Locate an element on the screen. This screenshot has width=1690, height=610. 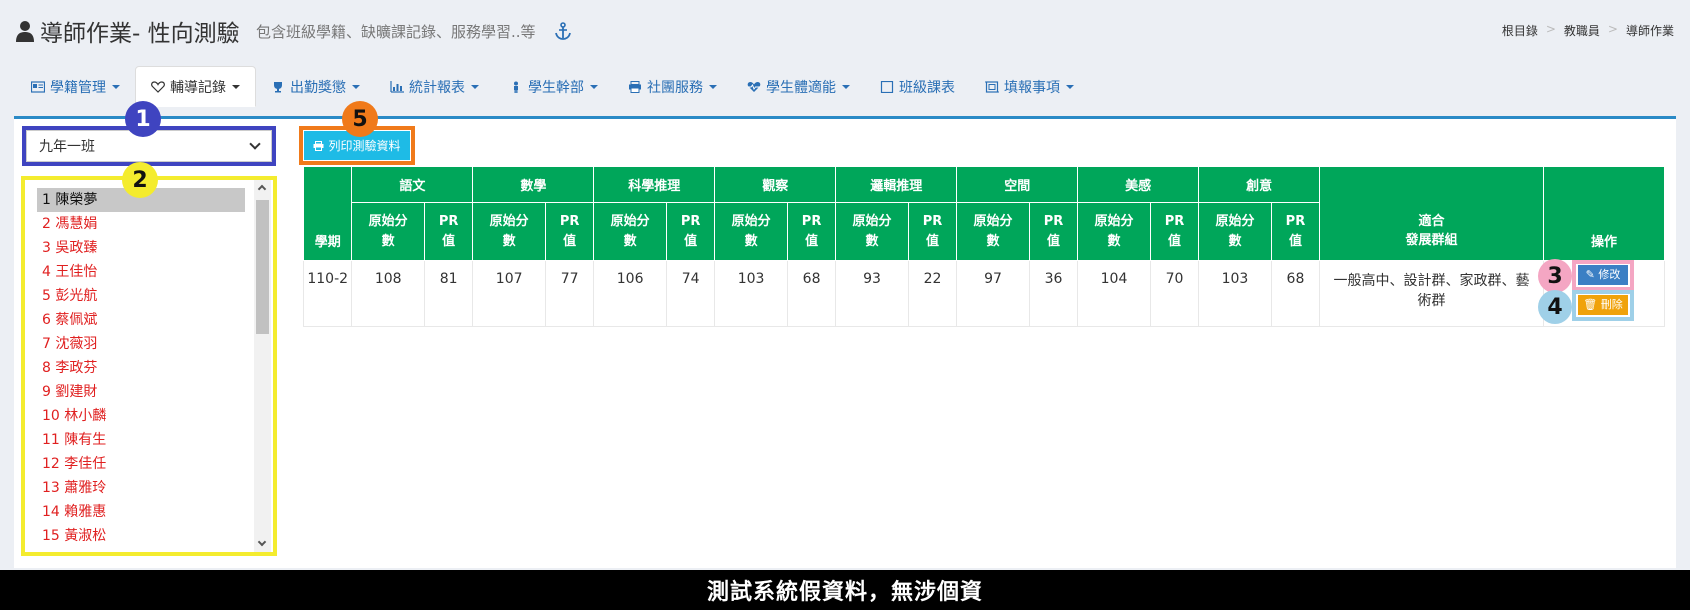
subject-header: 創意 is located at coordinates (1259, 184).